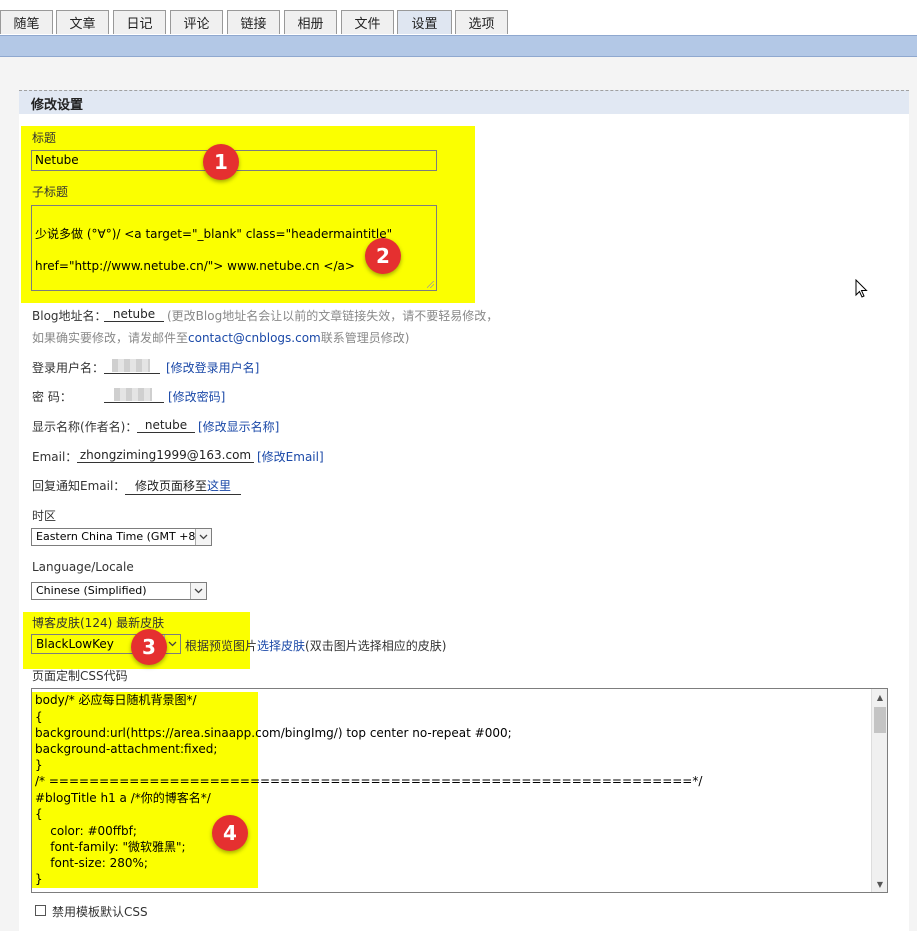 This screenshot has width=917, height=931. Describe the element at coordinates (44, 138) in the screenshot. I see `title-label: 标题` at that location.